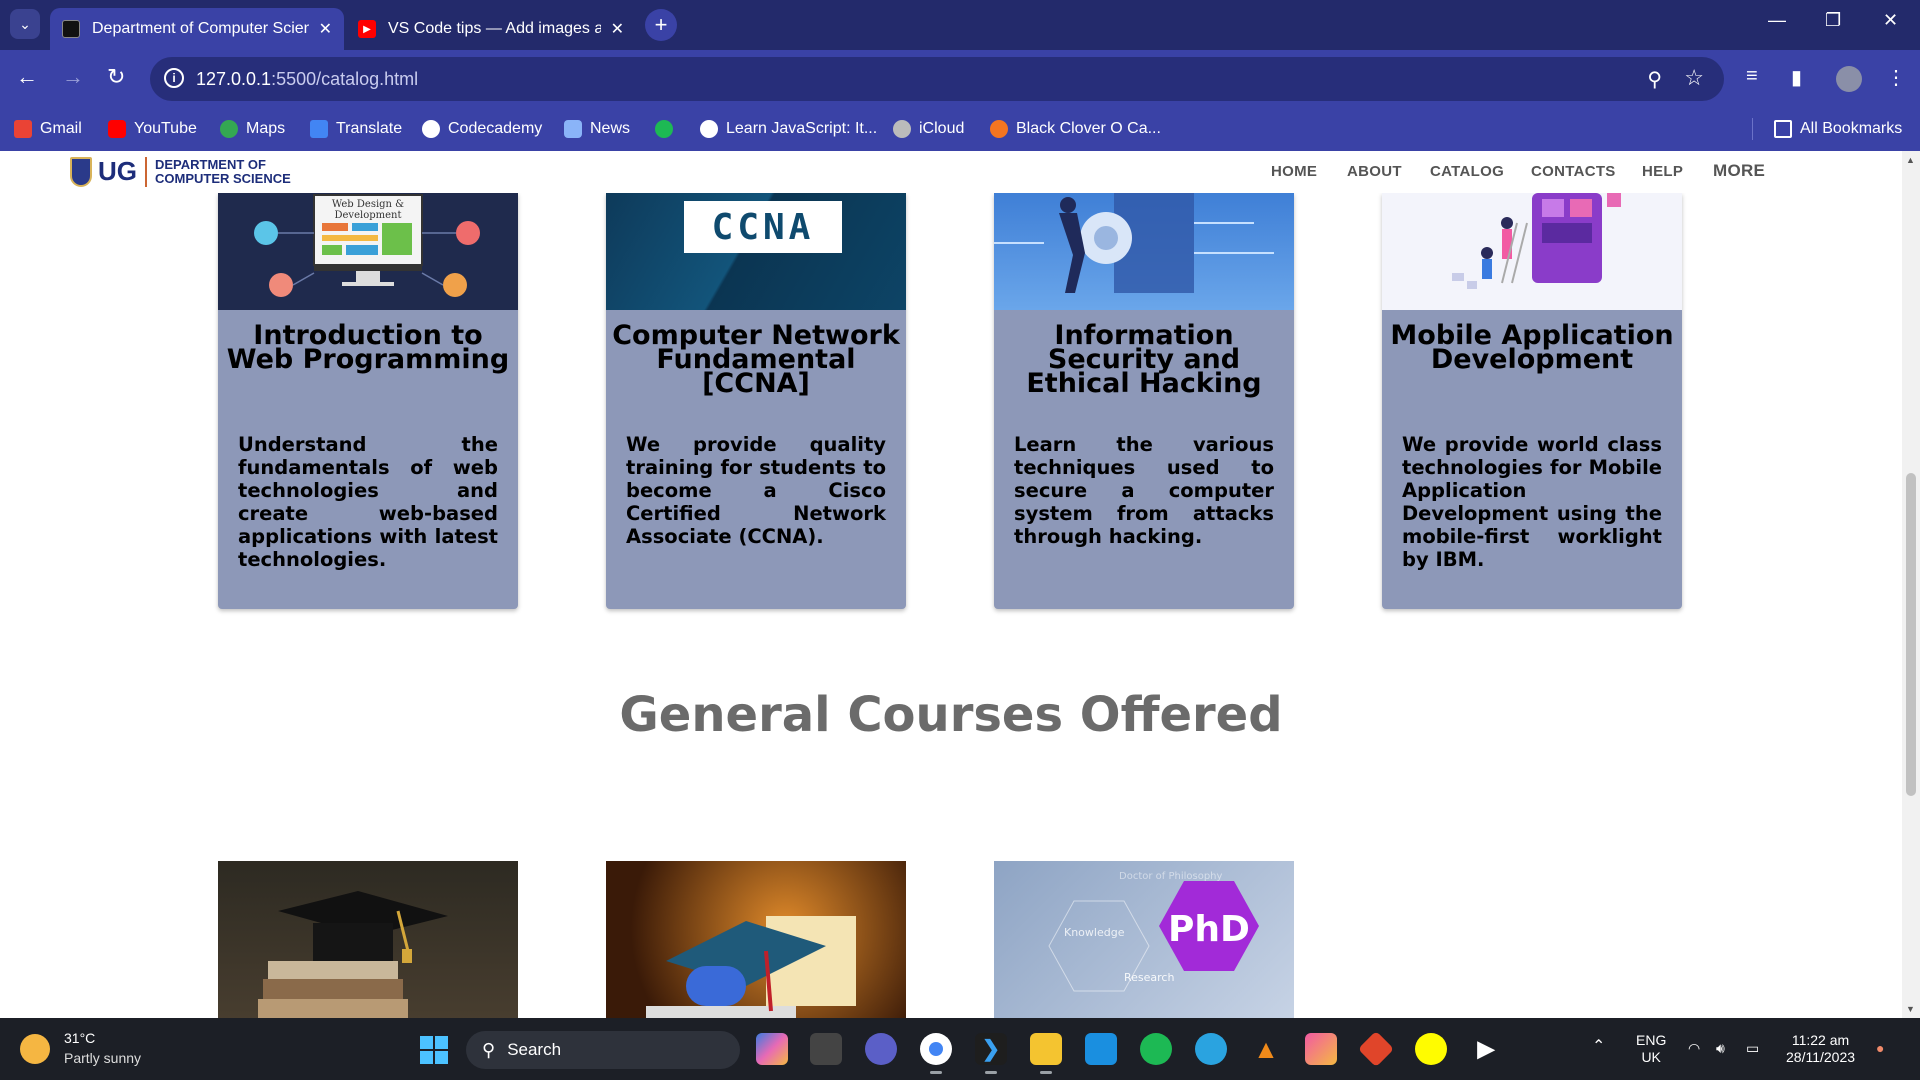 The image size is (1920, 1080). What do you see at coordinates (174, 78) in the screenshot?
I see `site-info-icon: i` at bounding box center [174, 78].